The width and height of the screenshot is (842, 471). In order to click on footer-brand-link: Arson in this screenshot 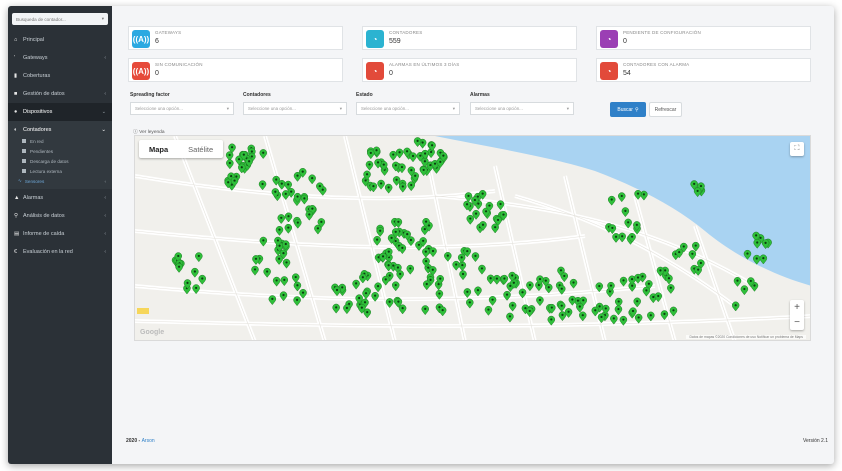, I will do `click(148, 441)`.